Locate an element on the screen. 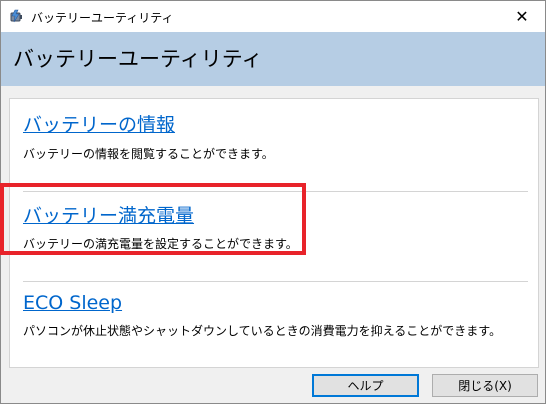 This screenshot has width=546, height=404. close-icon: ✕ is located at coordinates (522, 16).